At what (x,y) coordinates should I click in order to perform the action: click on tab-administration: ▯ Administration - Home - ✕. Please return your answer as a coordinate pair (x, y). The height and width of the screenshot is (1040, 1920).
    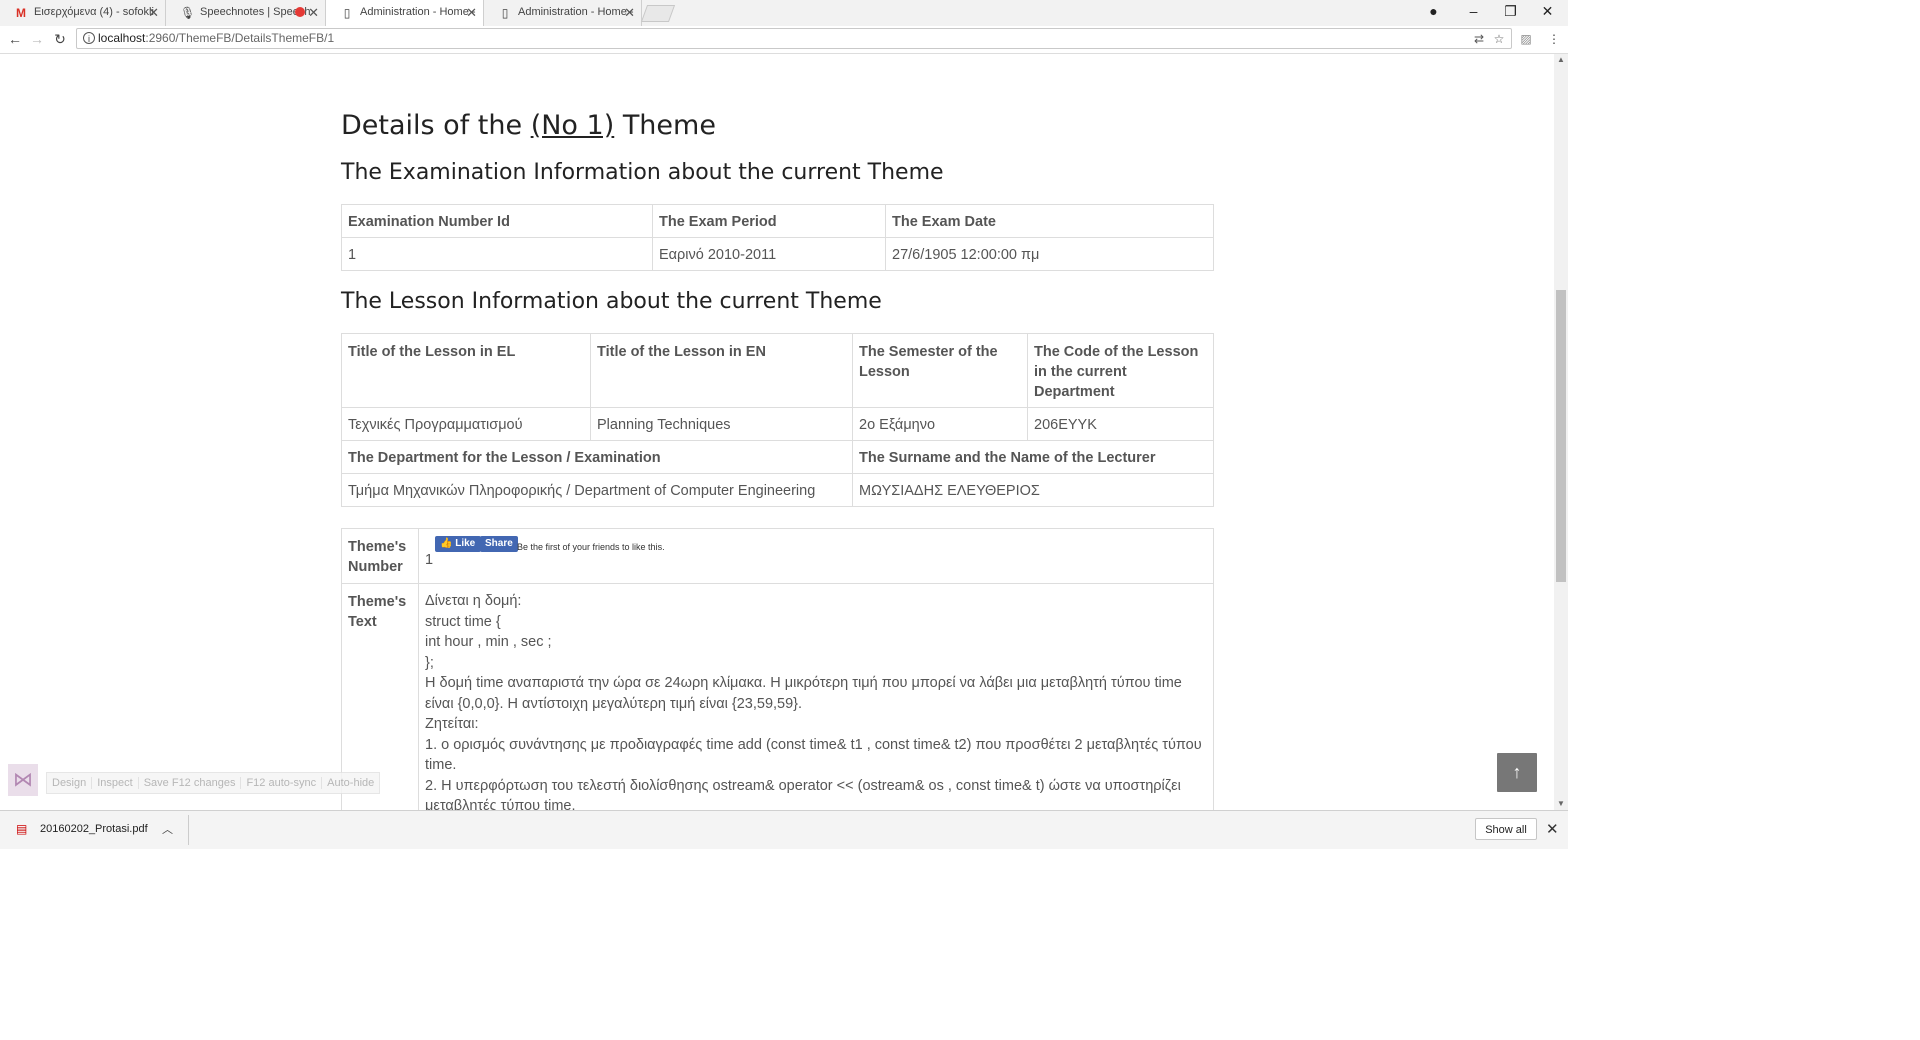
    Looking at the image, I should click on (563, 13).